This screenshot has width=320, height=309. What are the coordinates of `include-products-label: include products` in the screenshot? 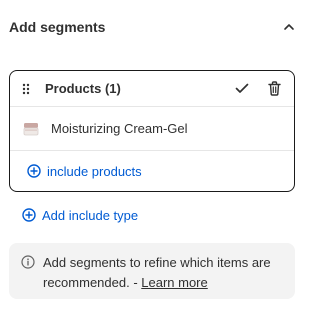 It's located at (94, 171).